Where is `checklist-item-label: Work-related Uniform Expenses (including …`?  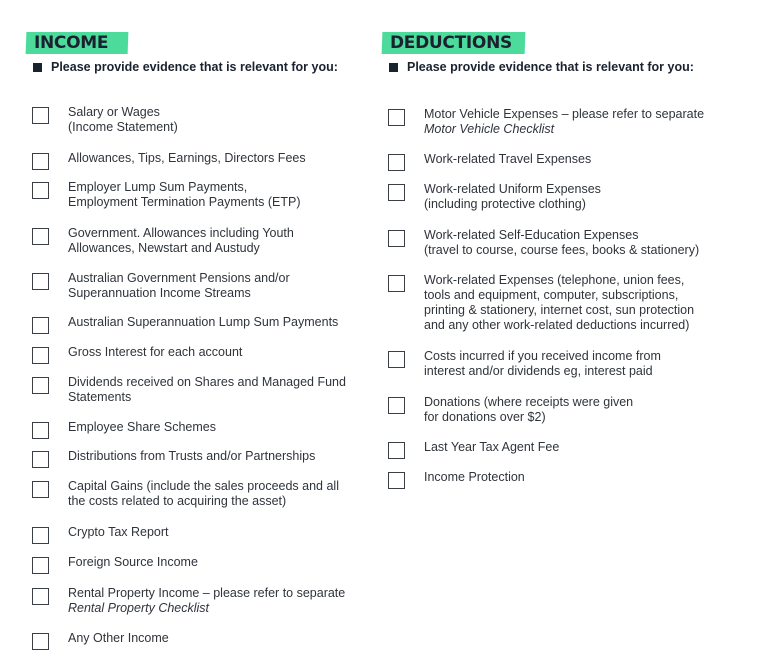
checklist-item-label: Work-related Uniform Expenses (including … is located at coordinates (512, 197).